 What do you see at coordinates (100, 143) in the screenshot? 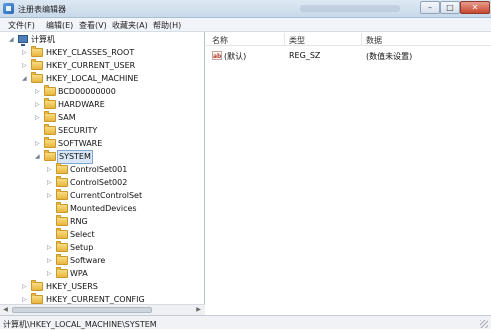
I see `tree-node-software: ▷ SOFTWARE` at bounding box center [100, 143].